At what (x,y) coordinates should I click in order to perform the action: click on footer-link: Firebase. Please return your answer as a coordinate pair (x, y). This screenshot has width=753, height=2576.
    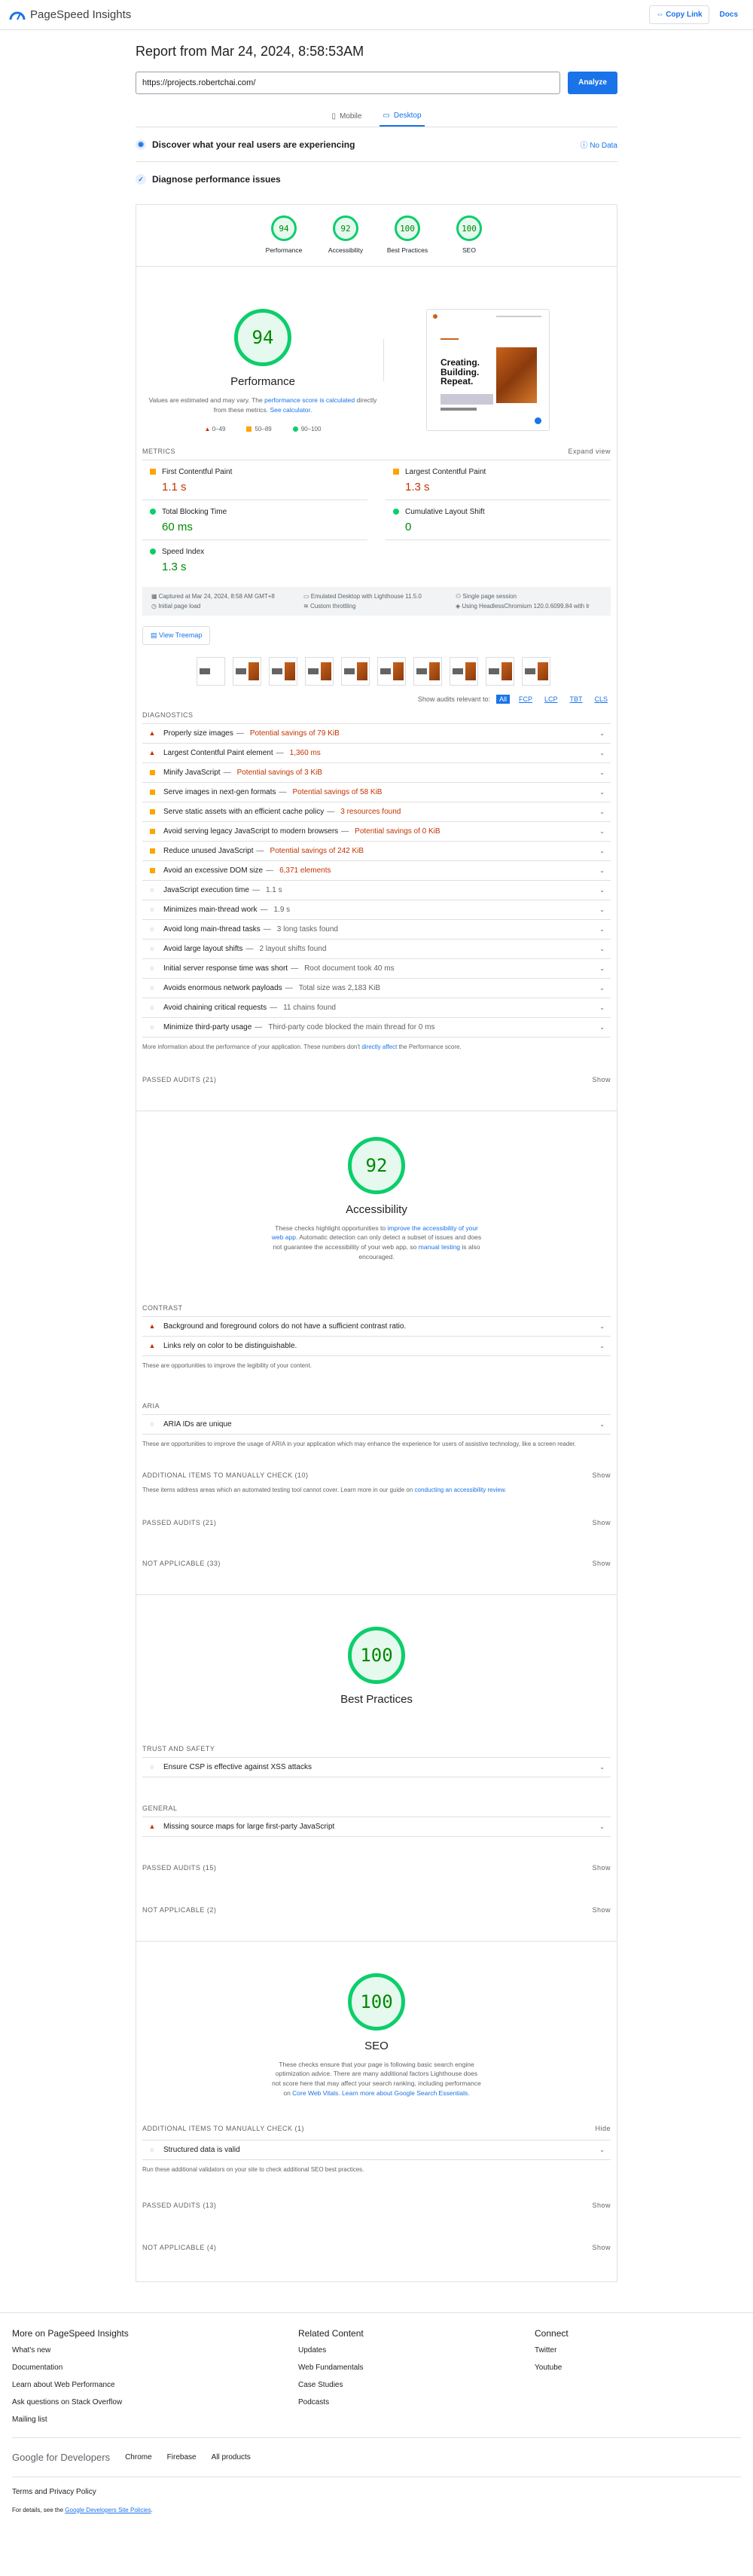
    Looking at the image, I should click on (182, 2457).